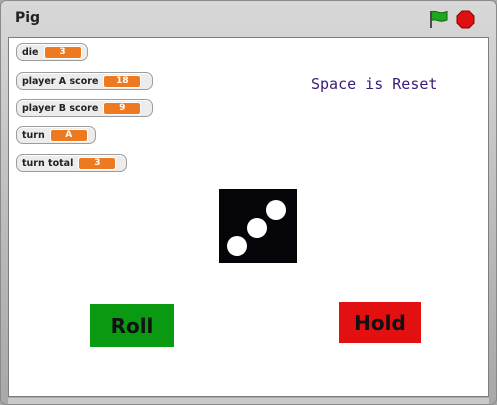 Image resolution: width=497 pixels, height=405 pixels. Describe the element at coordinates (122, 81) in the screenshot. I see `watcher-value: 18` at that location.